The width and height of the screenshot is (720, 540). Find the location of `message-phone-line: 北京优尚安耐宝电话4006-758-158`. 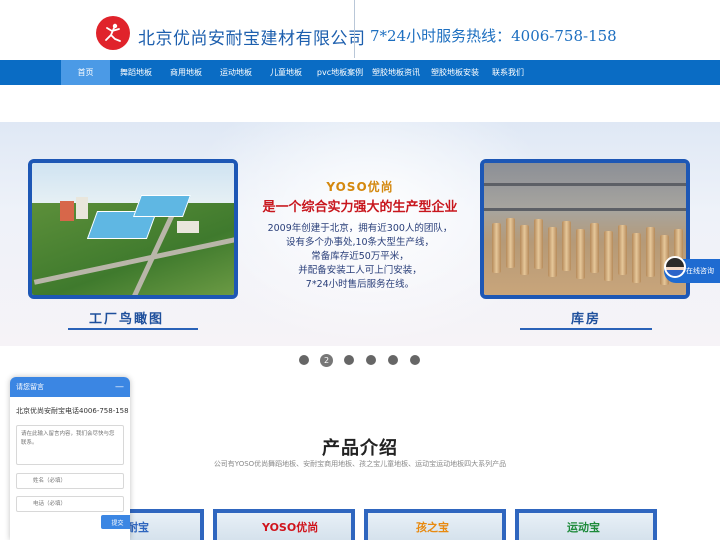

message-phone-line: 北京优尚安耐宝电话4006-758-158 is located at coordinates (72, 411).